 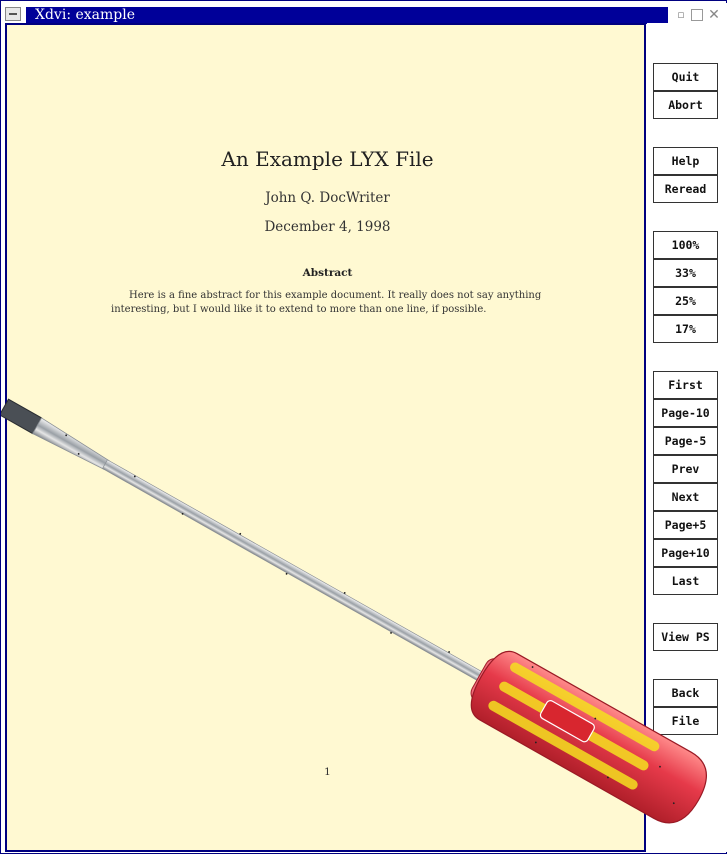 What do you see at coordinates (327, 273) in the screenshot?
I see `abstract-heading: Abstract` at bounding box center [327, 273].